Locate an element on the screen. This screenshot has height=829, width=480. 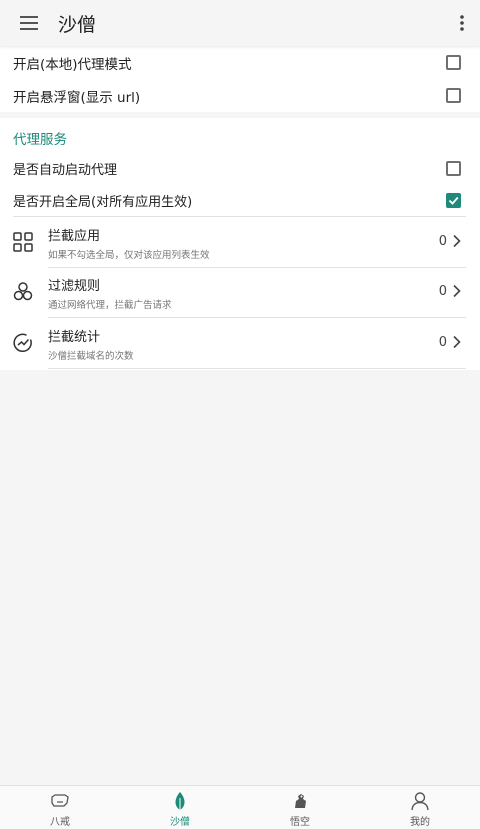
person-icon is located at coordinates (420, 801).